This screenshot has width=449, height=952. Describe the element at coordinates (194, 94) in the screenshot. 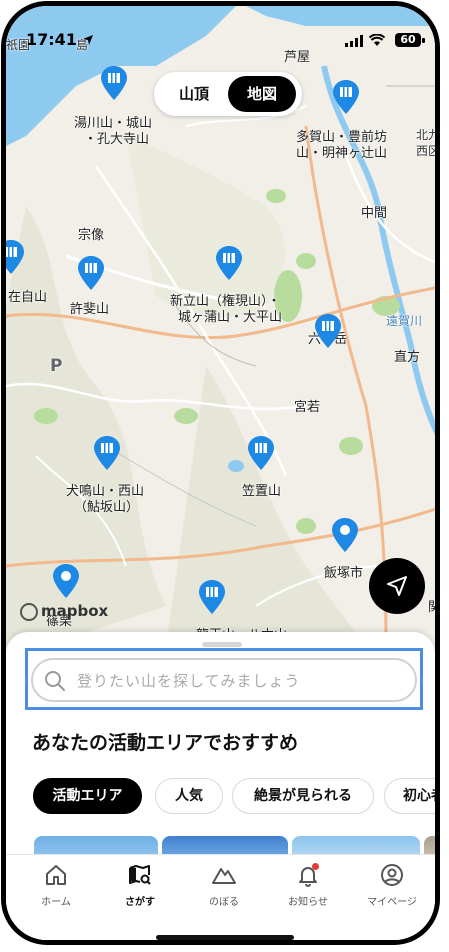

I see `toggle-summit-option: 山頂` at that location.